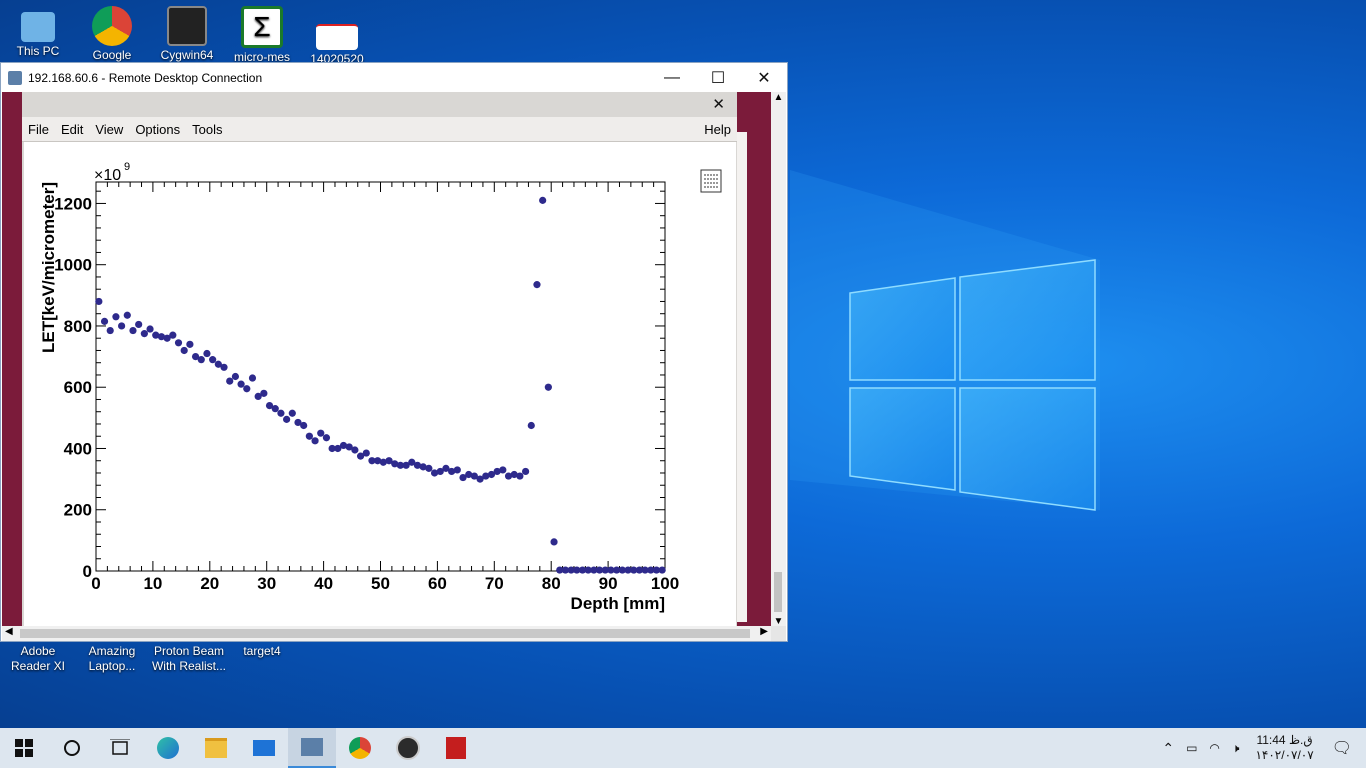 This screenshot has height=768, width=1366. I want to click on task-view-button, so click(120, 748).